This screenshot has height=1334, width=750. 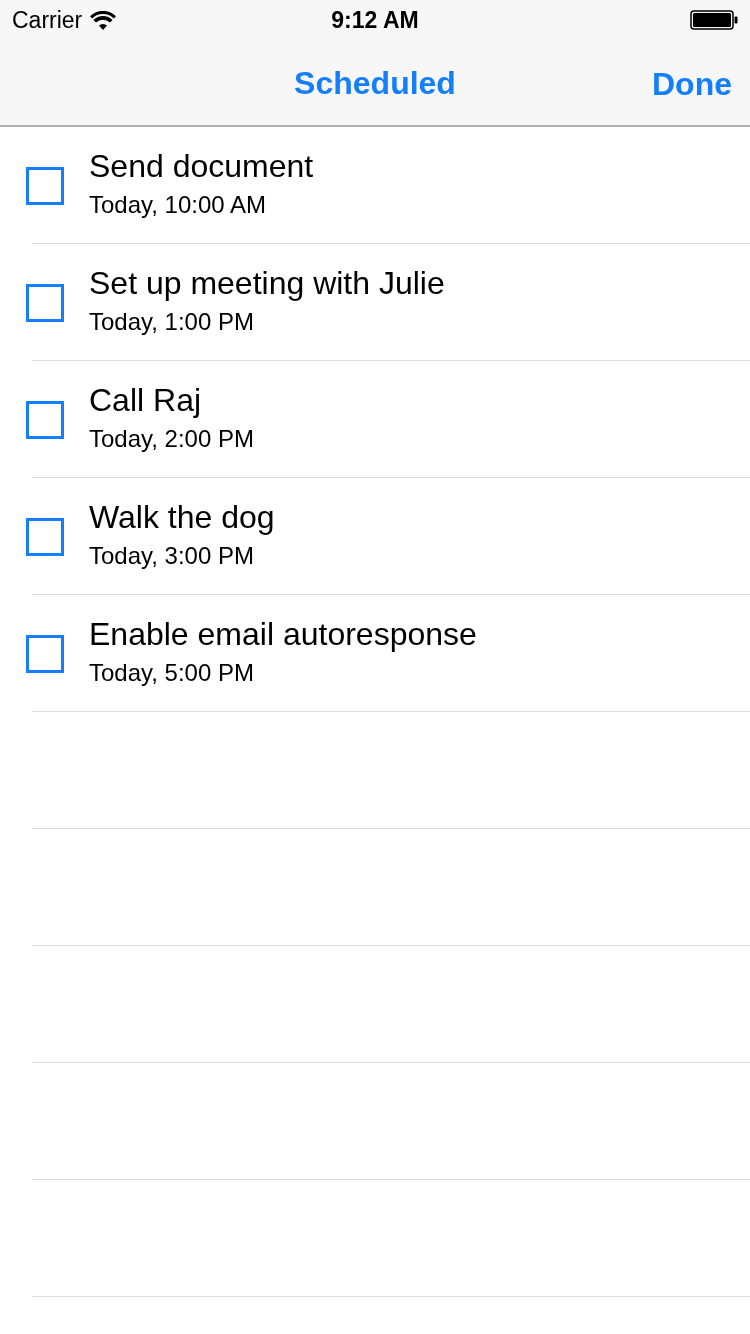 What do you see at coordinates (201, 166) in the screenshot?
I see `task-title: Send document` at bounding box center [201, 166].